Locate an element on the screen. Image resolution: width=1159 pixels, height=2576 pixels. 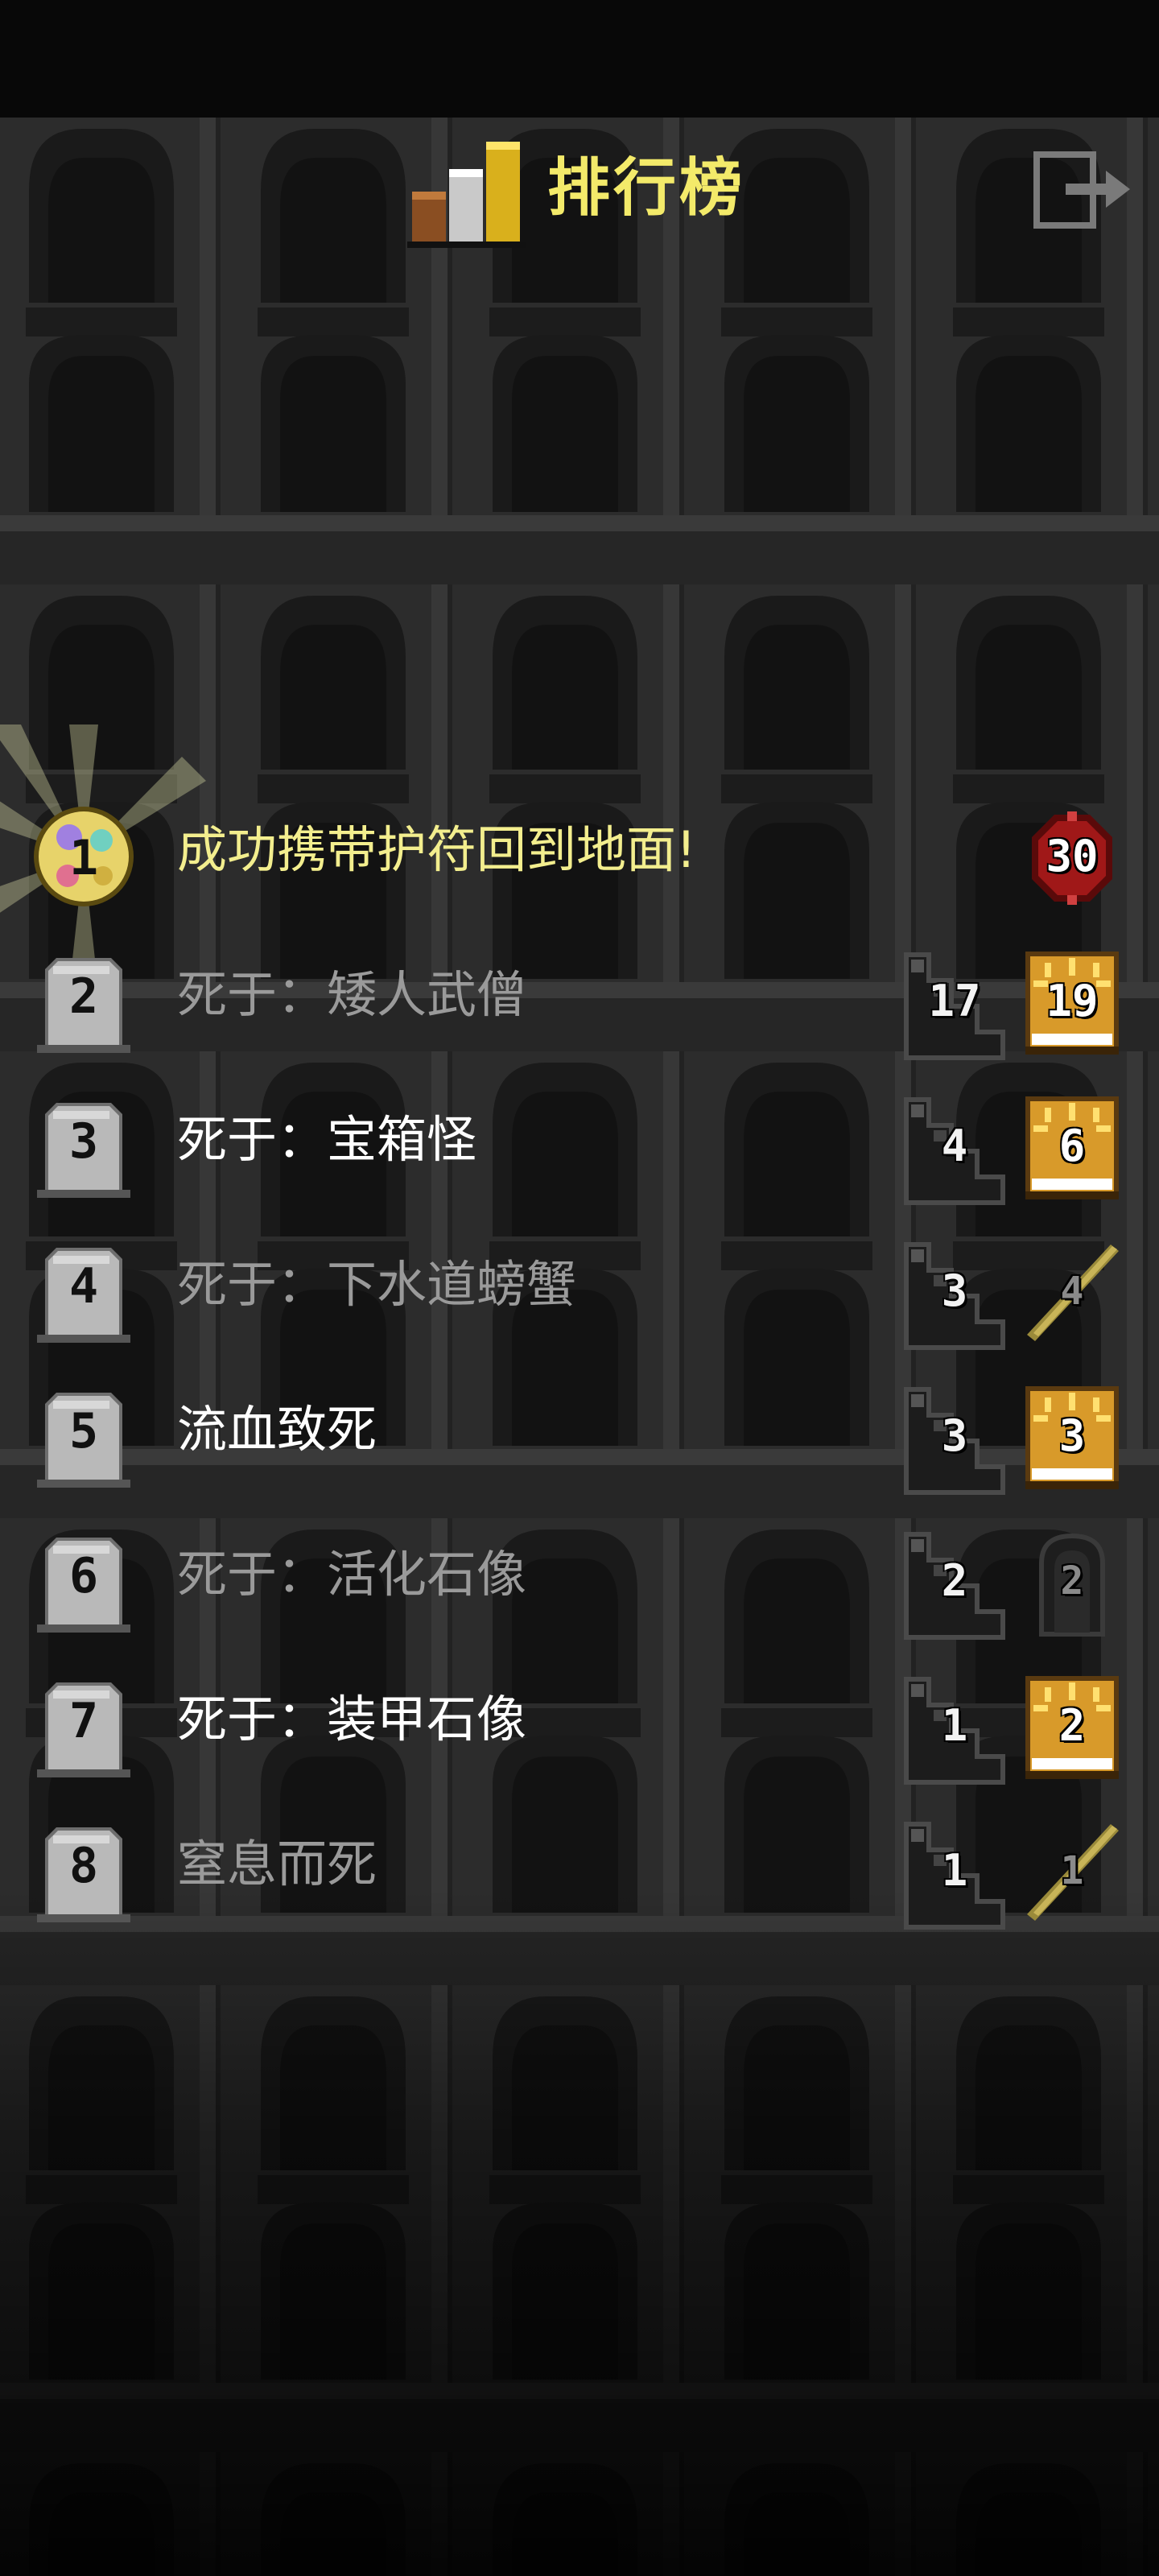
depth-number: 4 is located at coordinates (954, 1146).